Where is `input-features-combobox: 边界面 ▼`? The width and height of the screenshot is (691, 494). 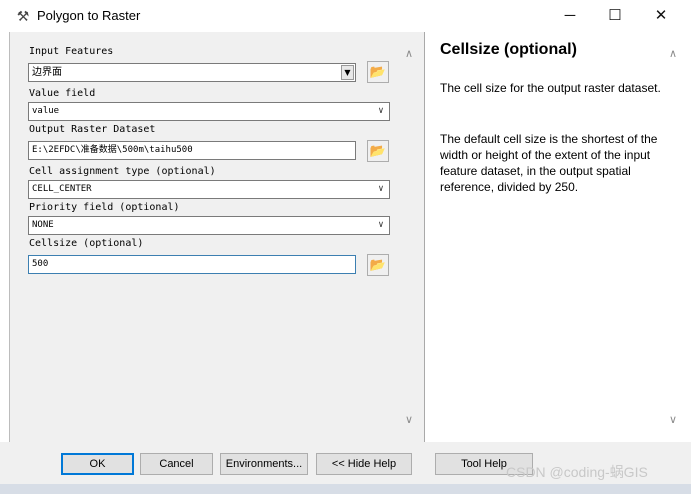 input-features-combobox: 边界面 ▼ is located at coordinates (192, 72).